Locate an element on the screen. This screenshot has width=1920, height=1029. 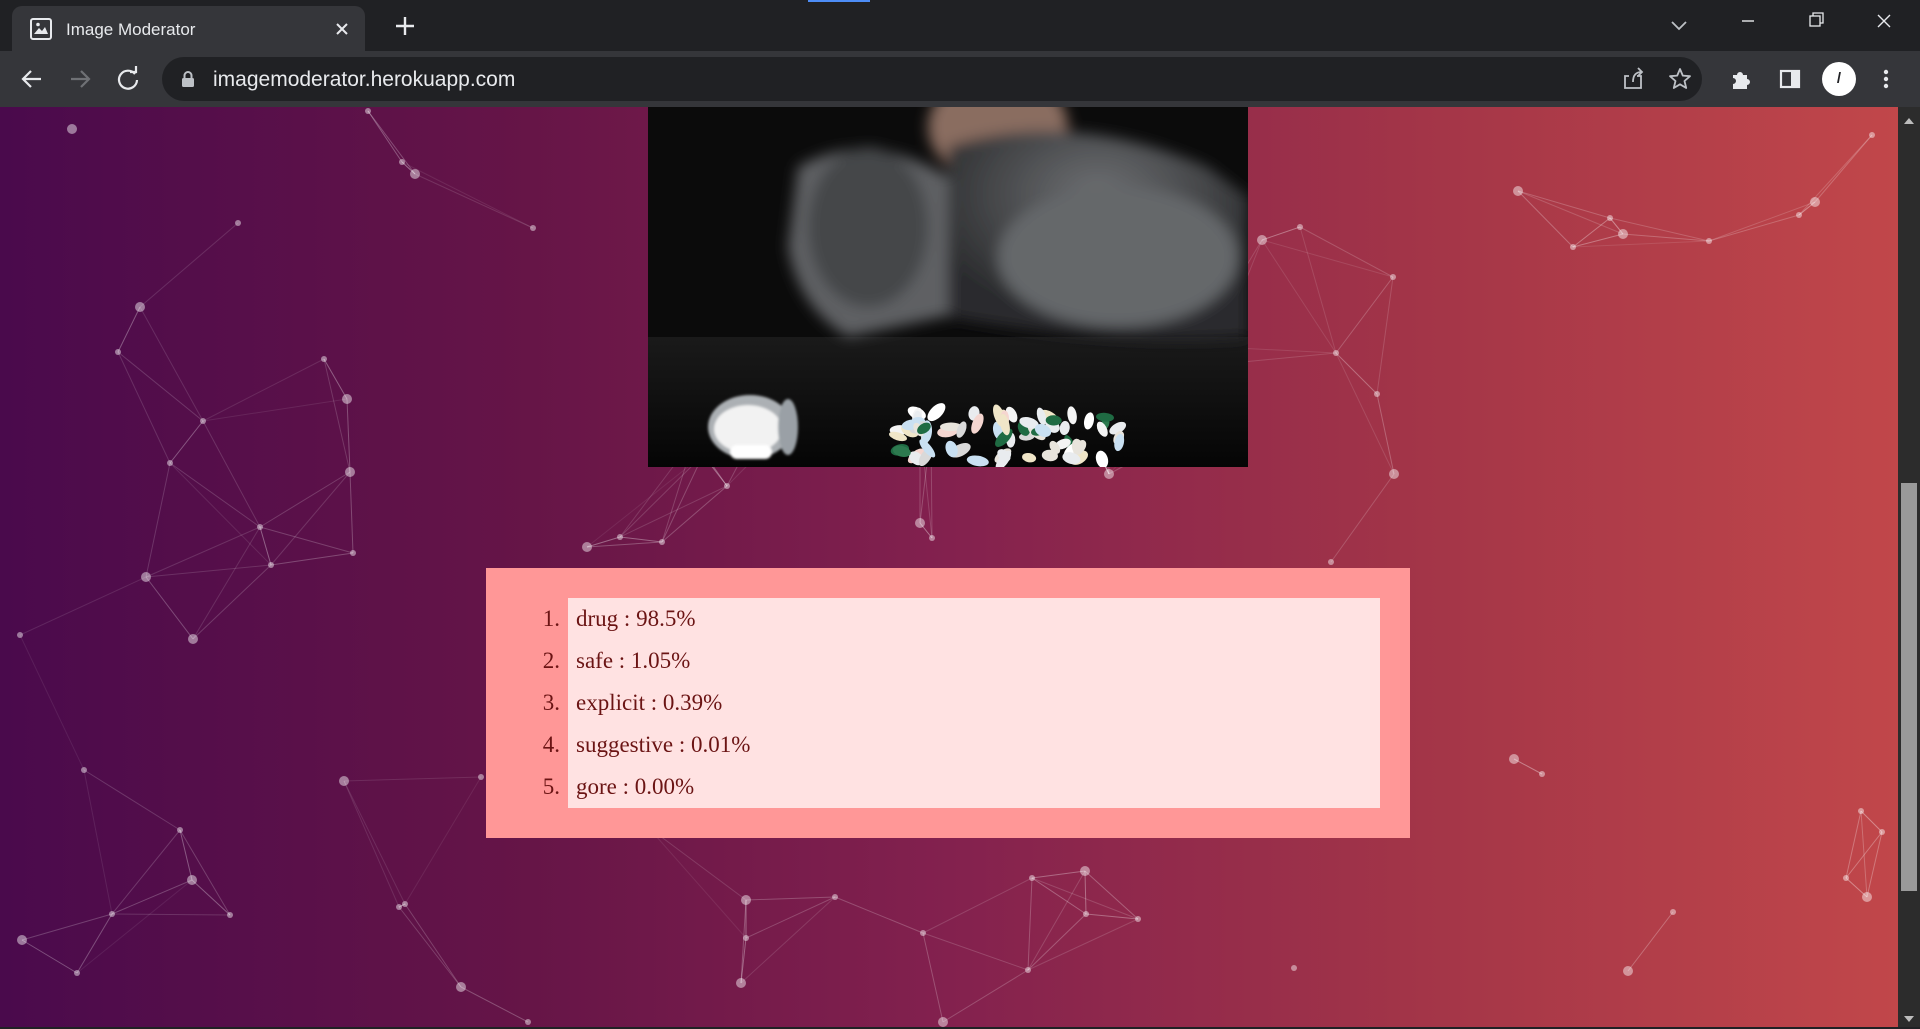
forward-arrow-icon is located at coordinates (80, 79).